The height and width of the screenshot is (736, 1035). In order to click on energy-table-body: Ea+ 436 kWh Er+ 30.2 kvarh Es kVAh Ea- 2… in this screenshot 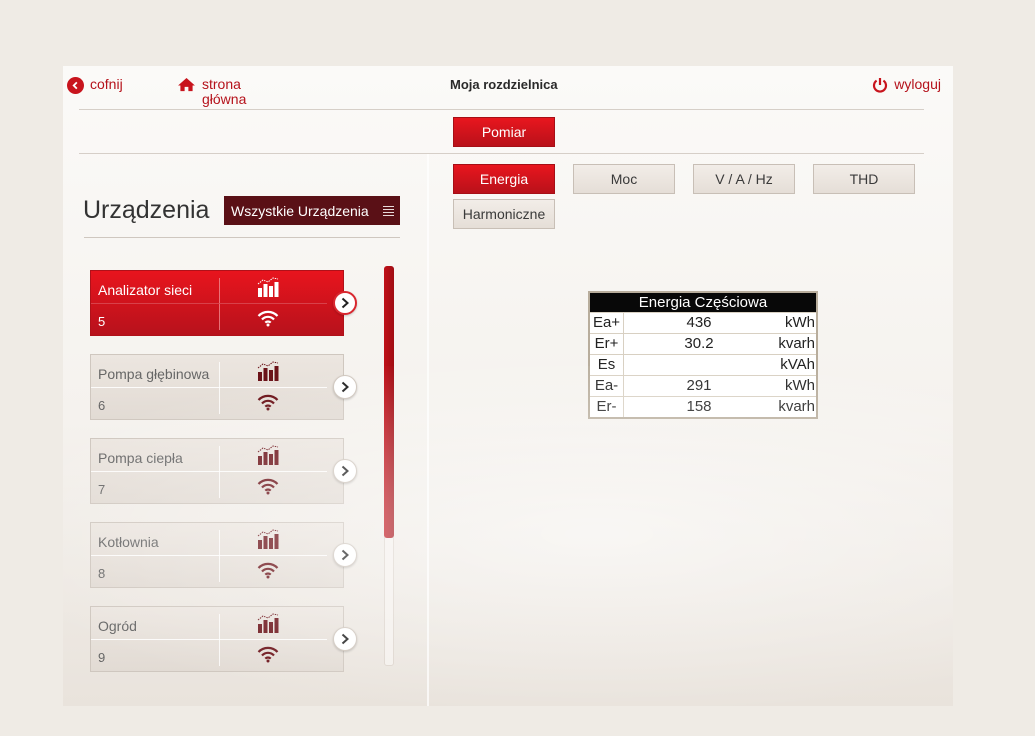, I will do `click(703, 364)`.